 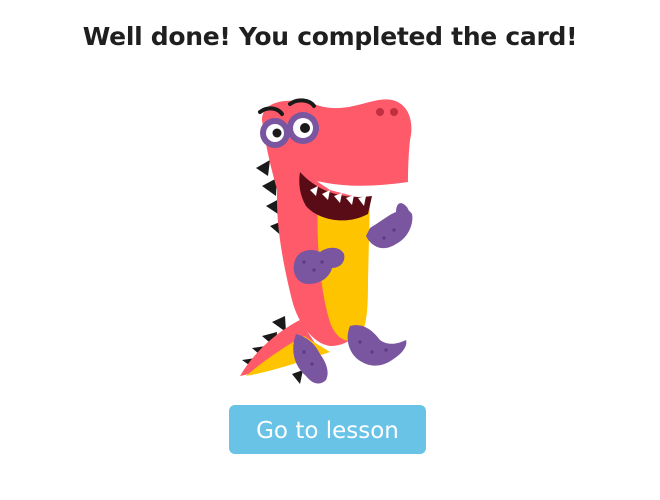 I want to click on dino-nostril-right, so click(x=394, y=112).